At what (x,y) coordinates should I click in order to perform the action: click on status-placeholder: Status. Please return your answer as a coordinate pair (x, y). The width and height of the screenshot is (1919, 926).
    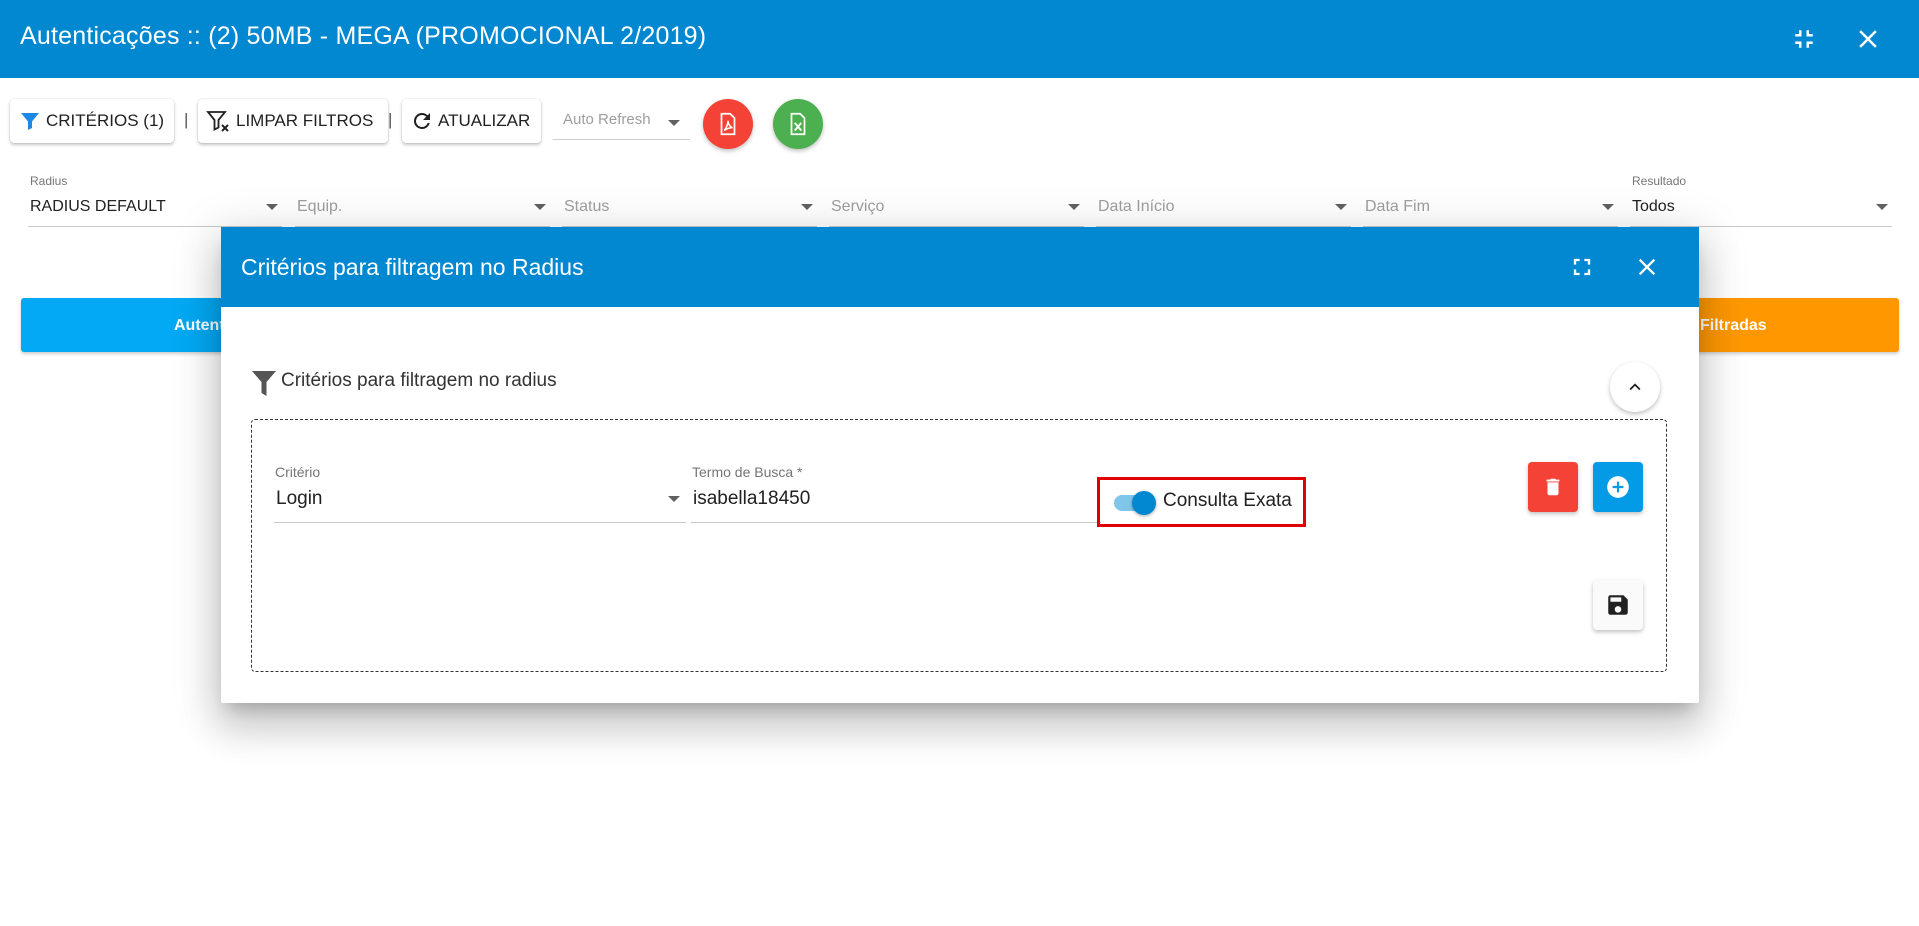
    Looking at the image, I should click on (587, 206).